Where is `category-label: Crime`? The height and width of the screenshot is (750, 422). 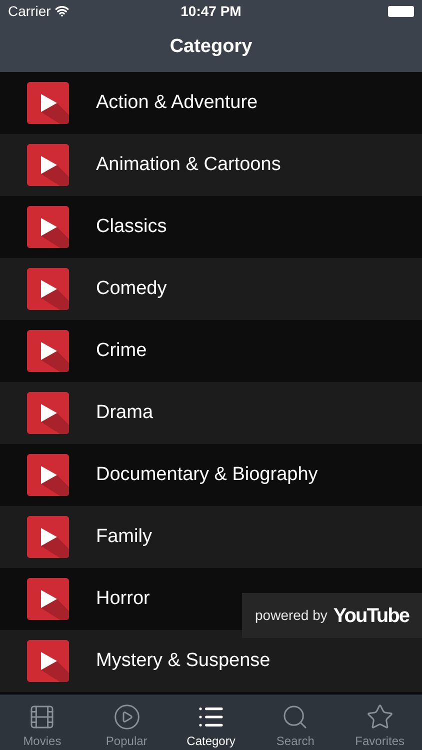
category-label: Crime is located at coordinates (121, 350).